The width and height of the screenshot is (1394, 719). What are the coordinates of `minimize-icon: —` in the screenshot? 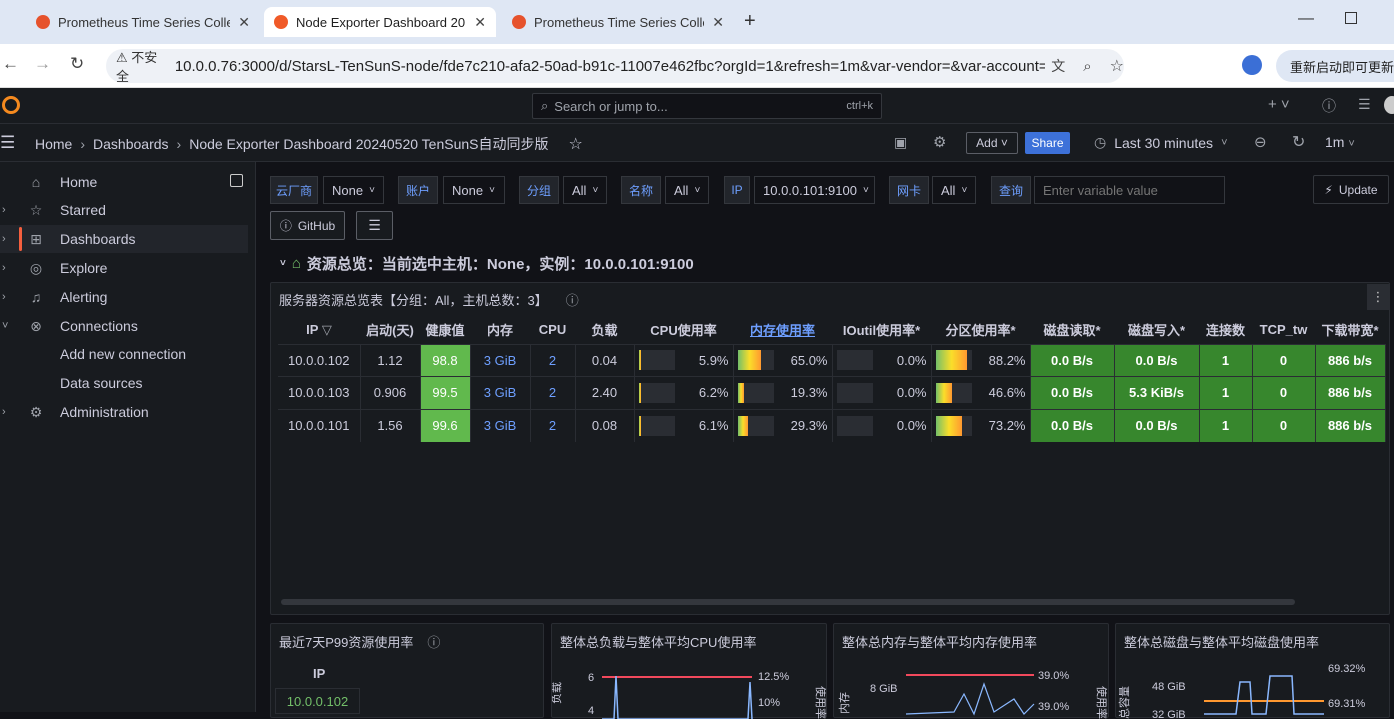 It's located at (1306, 19).